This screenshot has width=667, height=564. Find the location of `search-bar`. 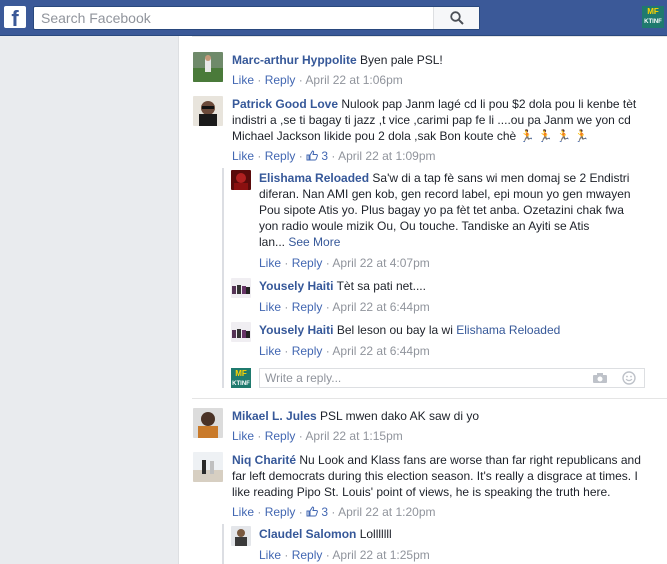

search-bar is located at coordinates (256, 18).